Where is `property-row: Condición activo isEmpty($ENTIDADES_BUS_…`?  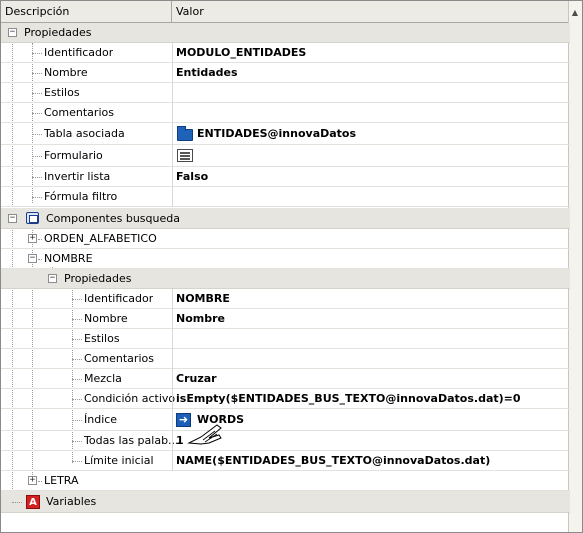 property-row: Condición activo isEmpty($ENTIDADES_BUS_… is located at coordinates (285, 399).